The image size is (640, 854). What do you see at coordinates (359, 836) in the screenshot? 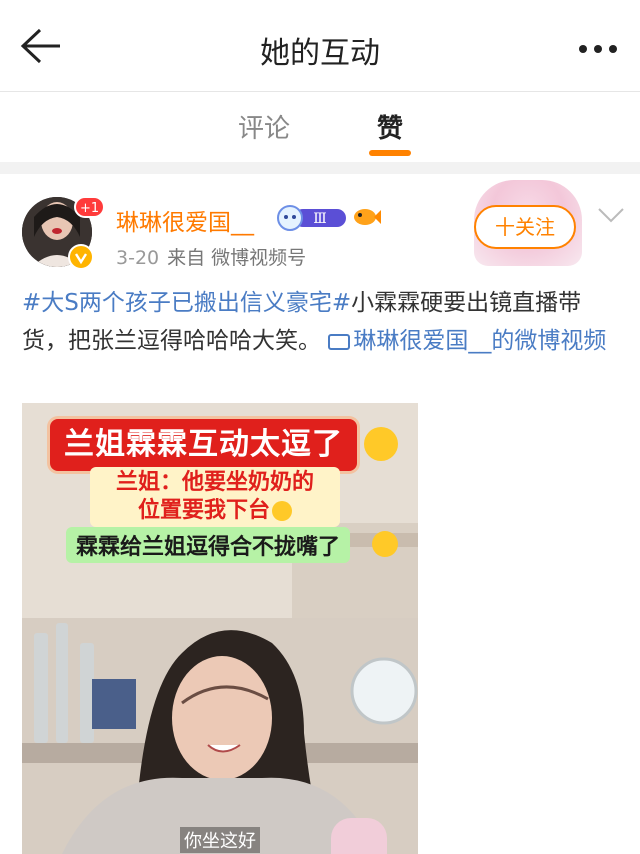
I see `floating-avatar` at bounding box center [359, 836].